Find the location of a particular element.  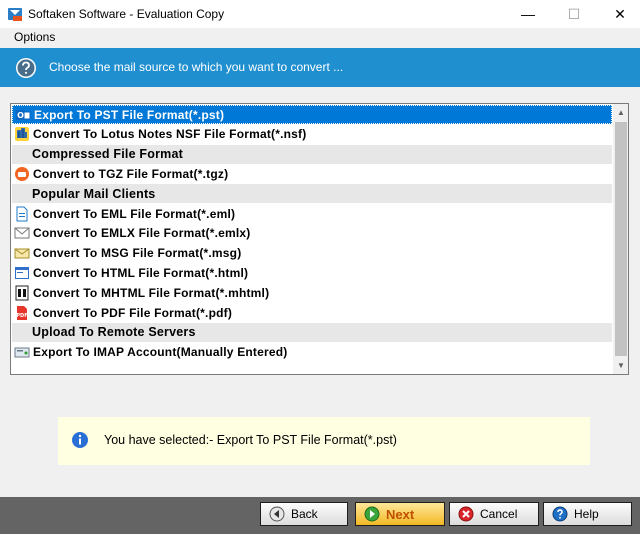

scroll-thumb is located at coordinates (621, 239).